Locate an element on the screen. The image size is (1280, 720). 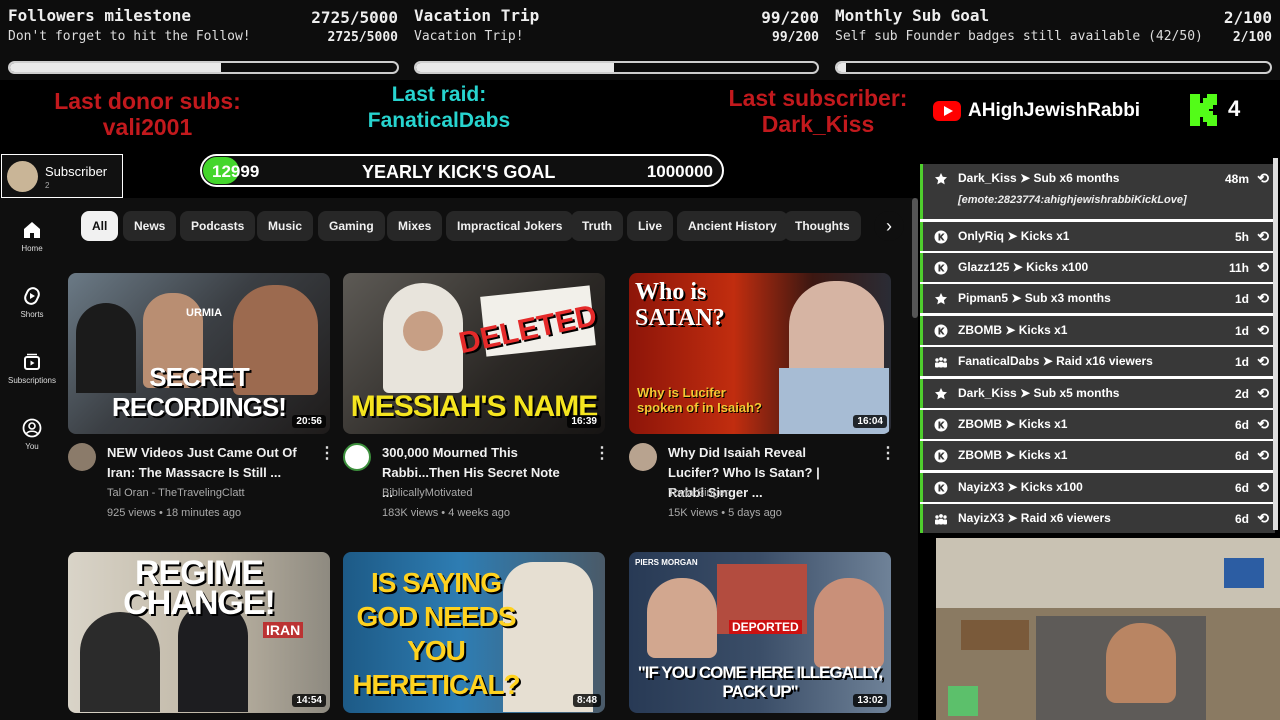
subscriber-count: 2 is located at coordinates (47, 185).